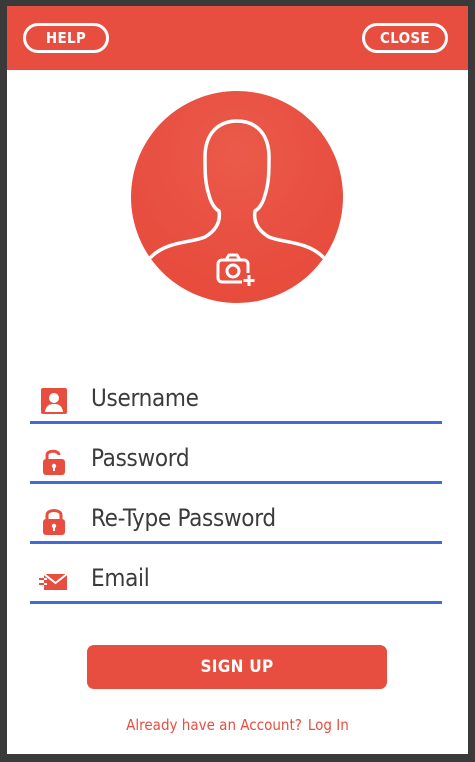 Image resolution: width=475 pixels, height=762 pixels. Describe the element at coordinates (54, 401) in the screenshot. I see `user-icon` at that location.